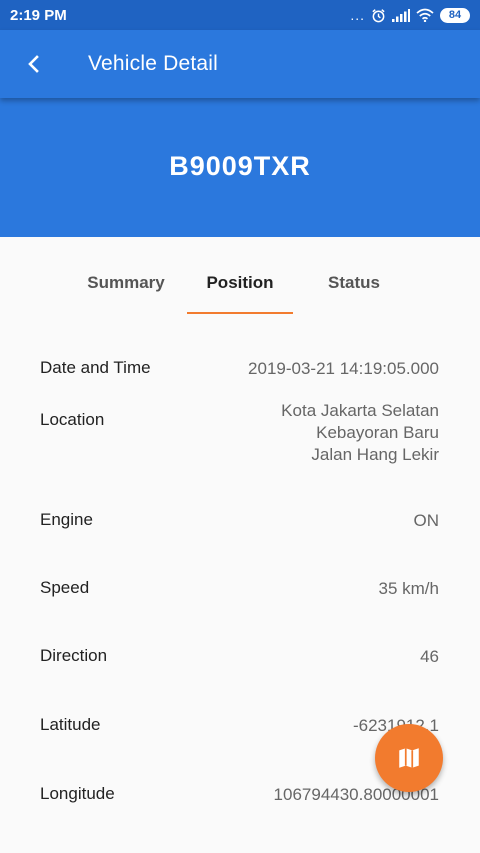 Image resolution: width=480 pixels, height=853 pixels. I want to click on detail-label: Latitude, so click(70, 724).